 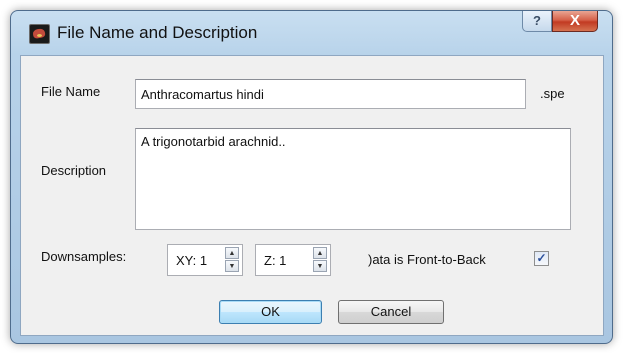 I want to click on file-name-input: Anthracomartus hindi, so click(x=330, y=94).